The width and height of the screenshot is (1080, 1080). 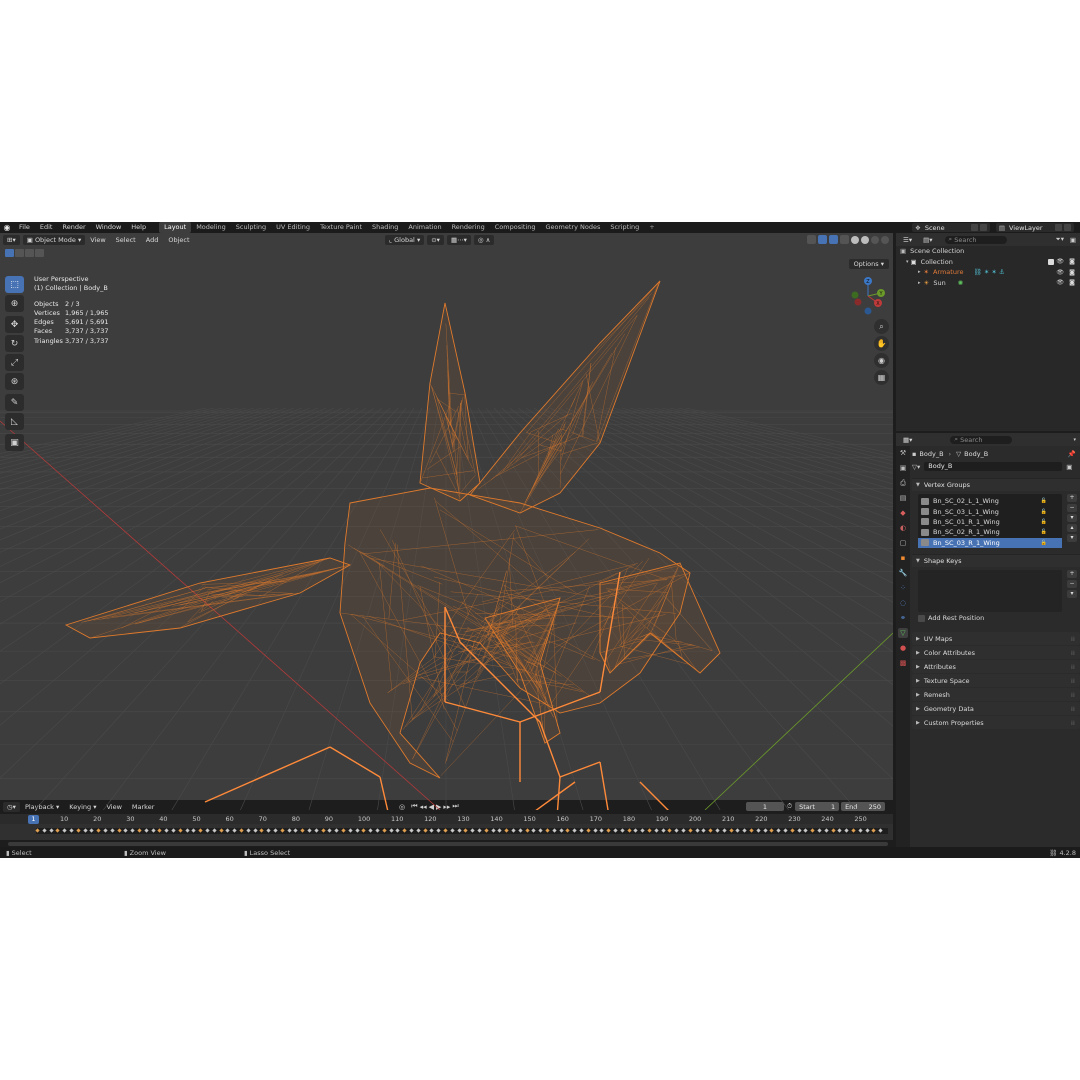 I want to click on add-shape-key-button: +, so click(x=1072, y=574).